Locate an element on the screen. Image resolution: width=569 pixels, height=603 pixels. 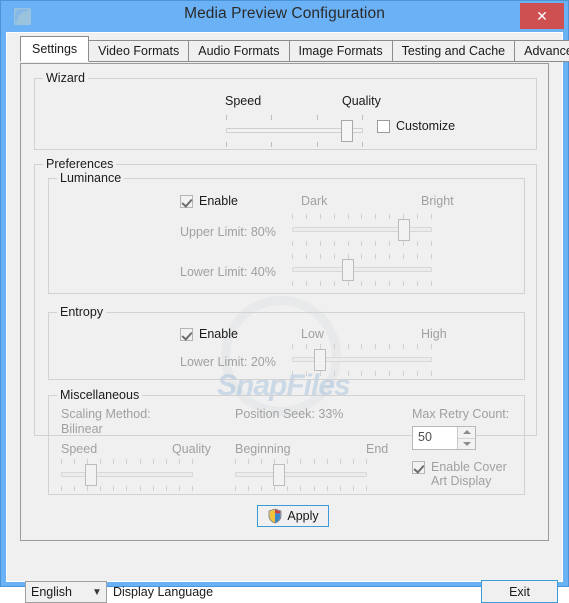
tab-image-formats: Image Formats is located at coordinates (340, 51).